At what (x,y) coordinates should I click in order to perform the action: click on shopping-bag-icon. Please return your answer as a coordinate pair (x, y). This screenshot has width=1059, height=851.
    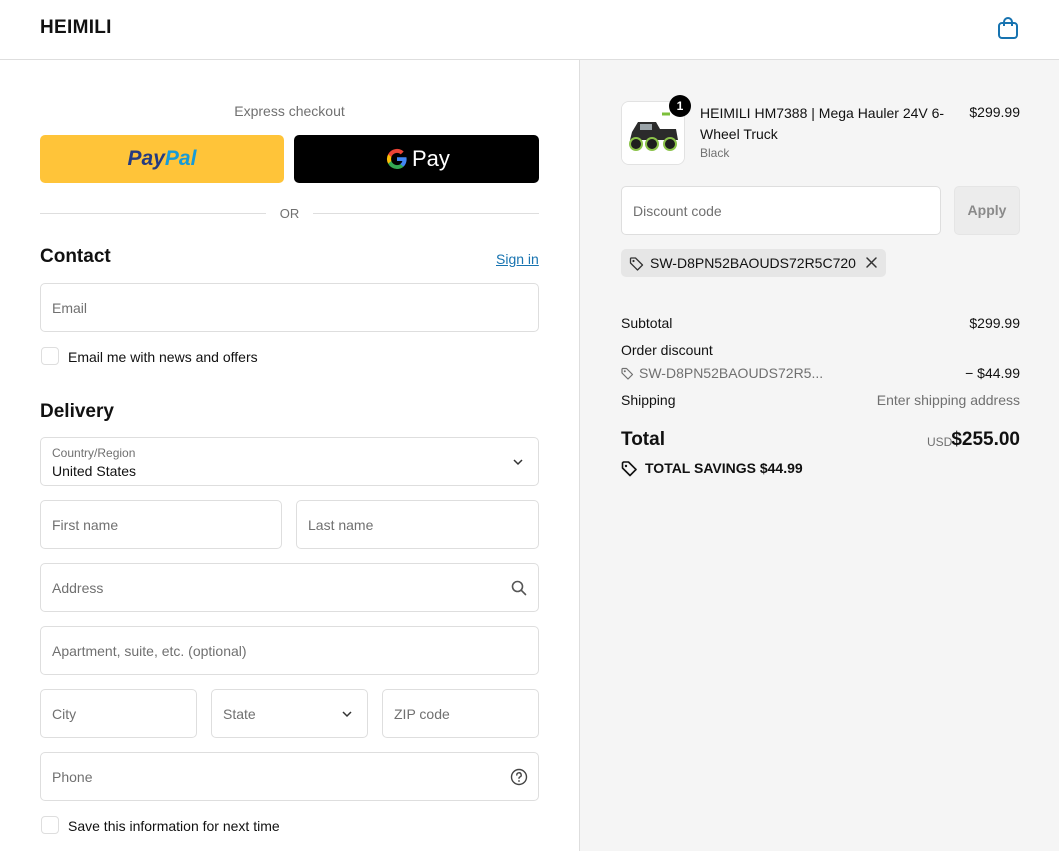
    Looking at the image, I should click on (1008, 28).